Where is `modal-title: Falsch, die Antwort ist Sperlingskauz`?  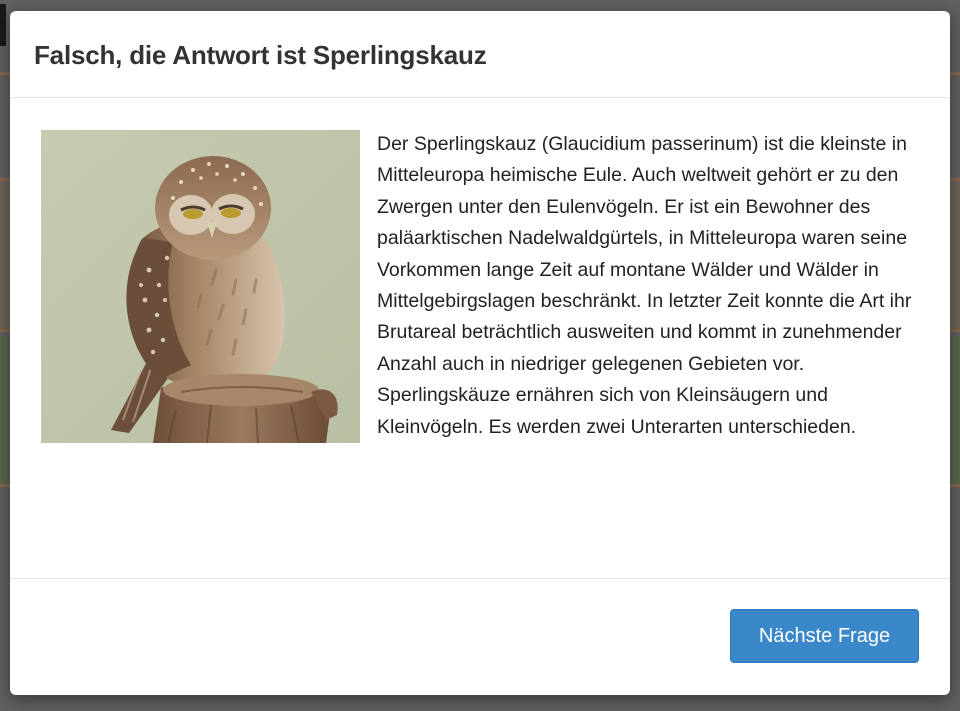
modal-title: Falsch, die Antwort ist Sperlingskauz is located at coordinates (260, 55).